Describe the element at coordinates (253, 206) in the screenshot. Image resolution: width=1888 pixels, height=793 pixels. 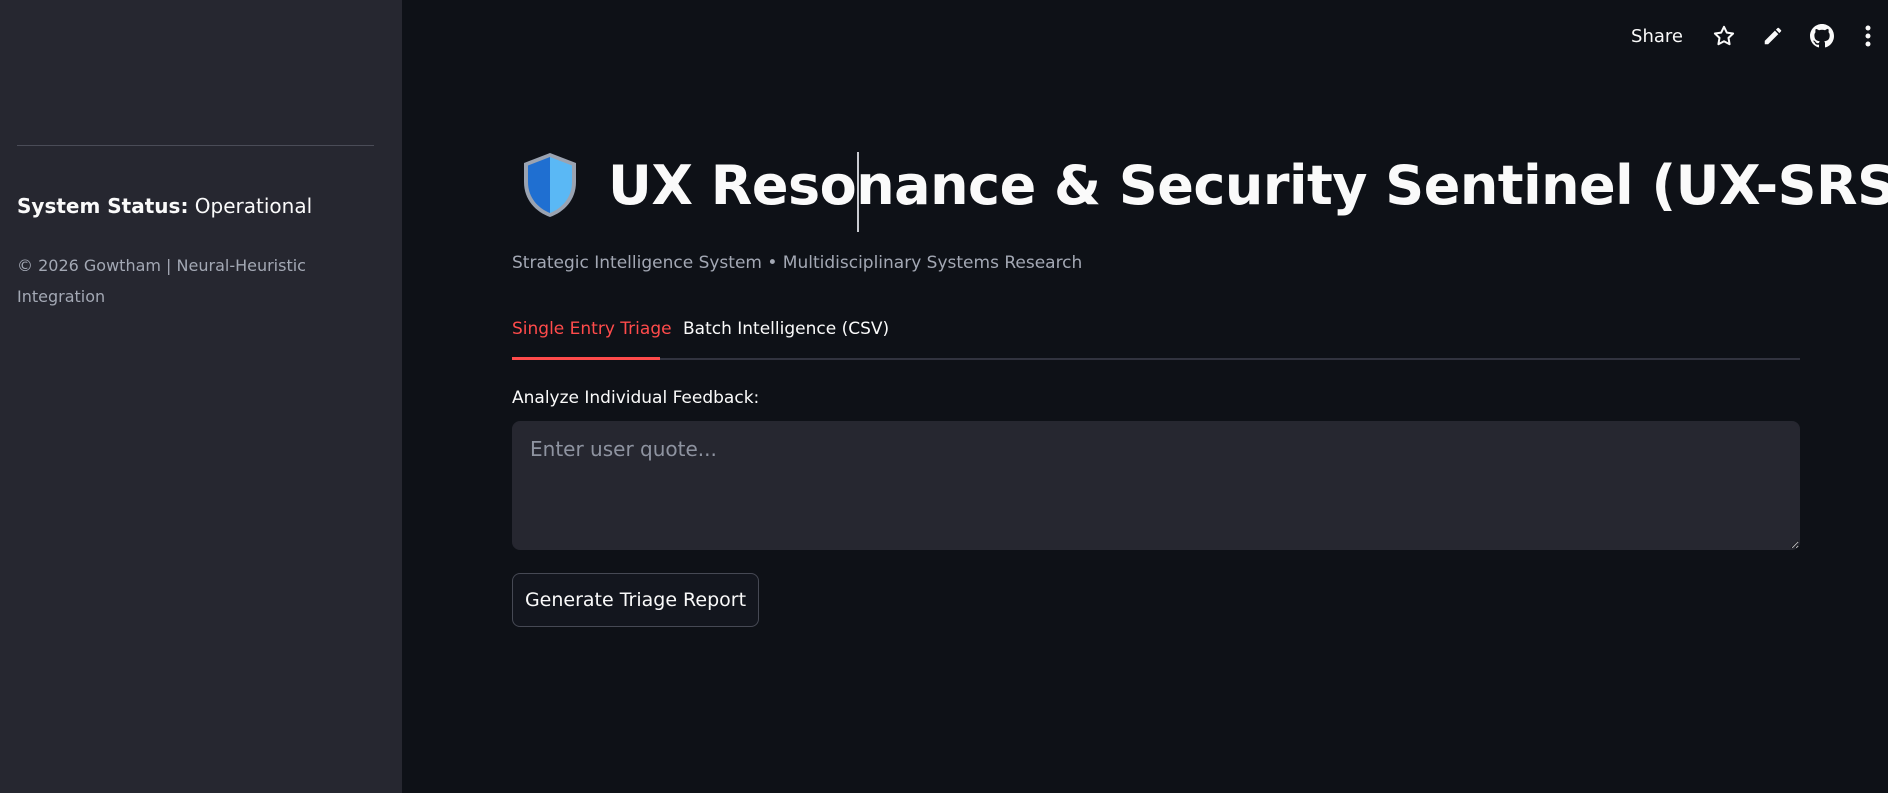
I see `system-status-value: Operational` at that location.